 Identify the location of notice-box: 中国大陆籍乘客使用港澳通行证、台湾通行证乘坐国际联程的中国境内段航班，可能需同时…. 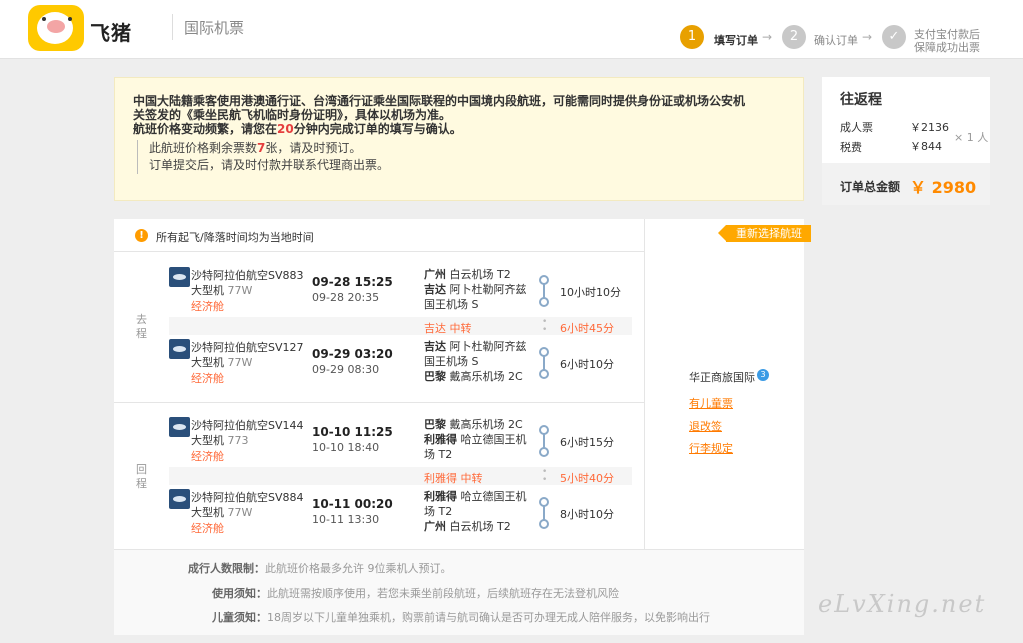
(459, 139).